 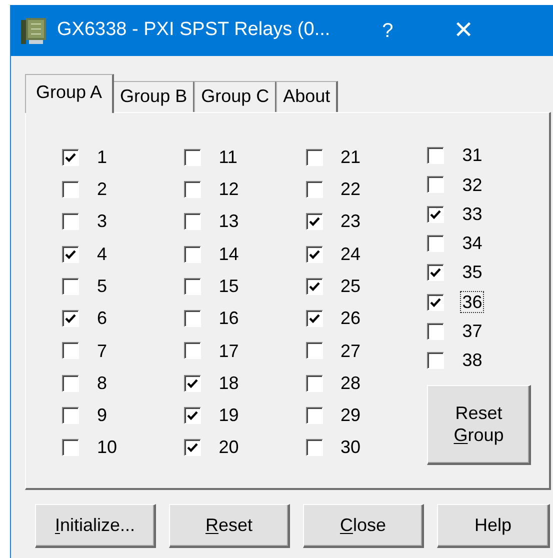 I want to click on close-button: Close, so click(x=363, y=526).